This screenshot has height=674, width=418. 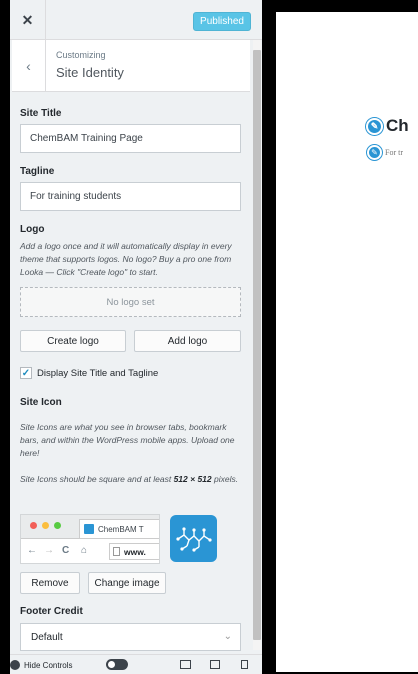 I want to click on preview-tagline: ✎ For tr, so click(x=385, y=152).